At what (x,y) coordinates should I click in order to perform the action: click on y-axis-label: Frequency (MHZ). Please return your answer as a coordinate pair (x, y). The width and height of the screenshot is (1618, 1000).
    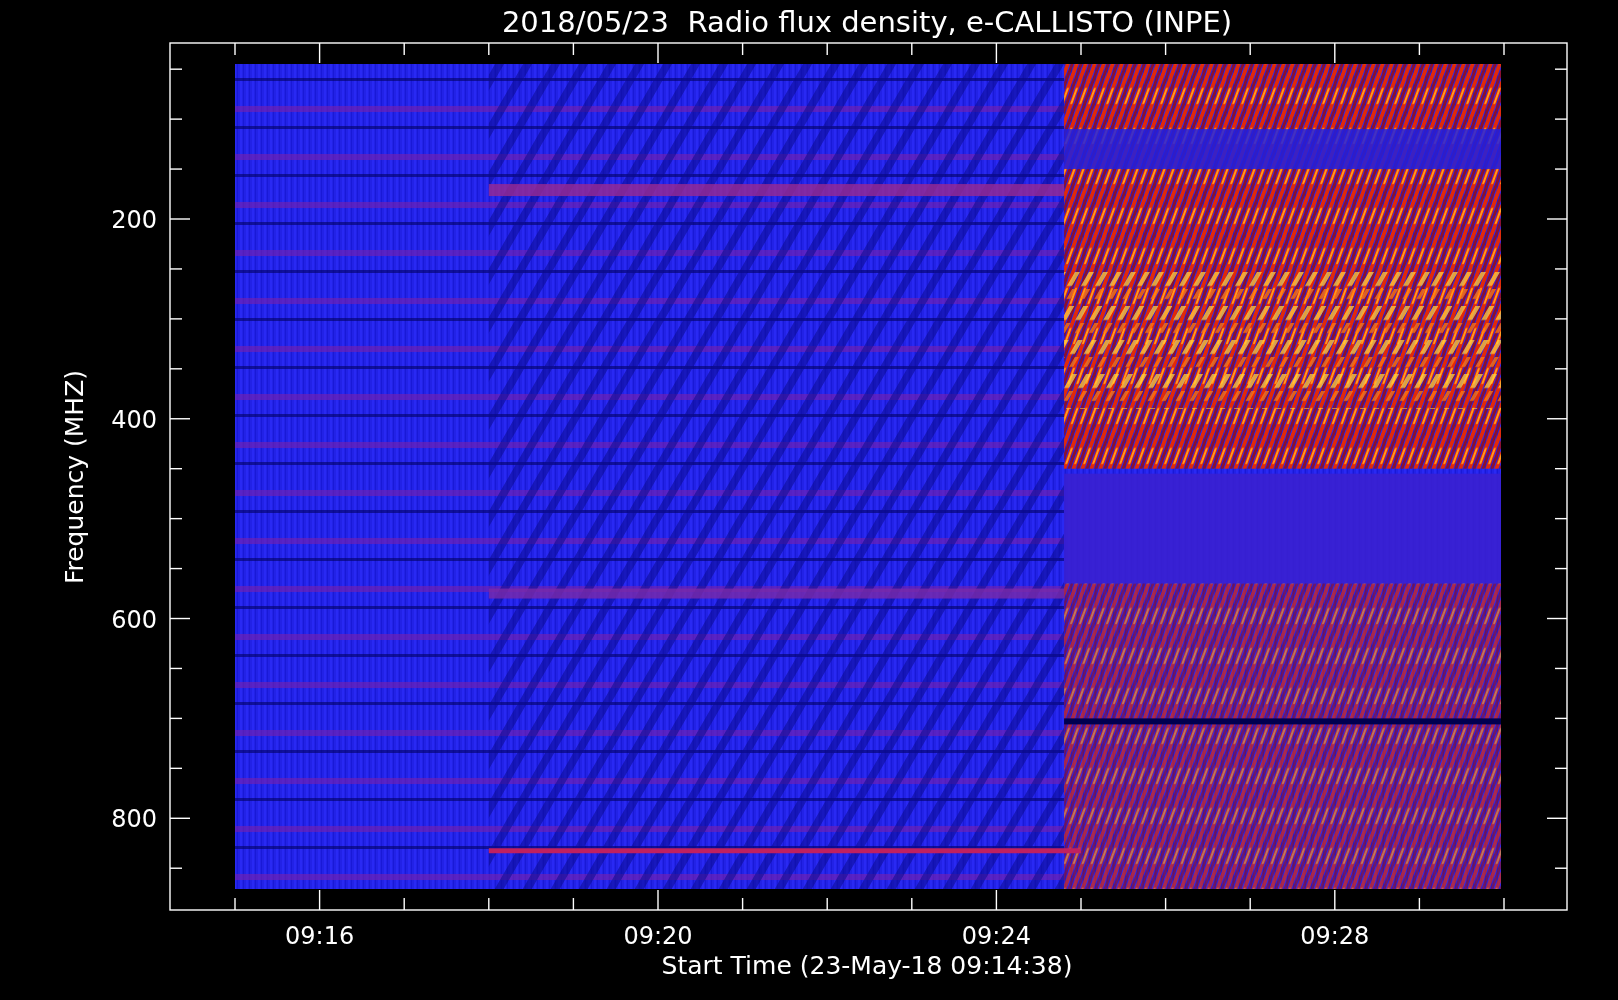
    Looking at the image, I should click on (74, 477).